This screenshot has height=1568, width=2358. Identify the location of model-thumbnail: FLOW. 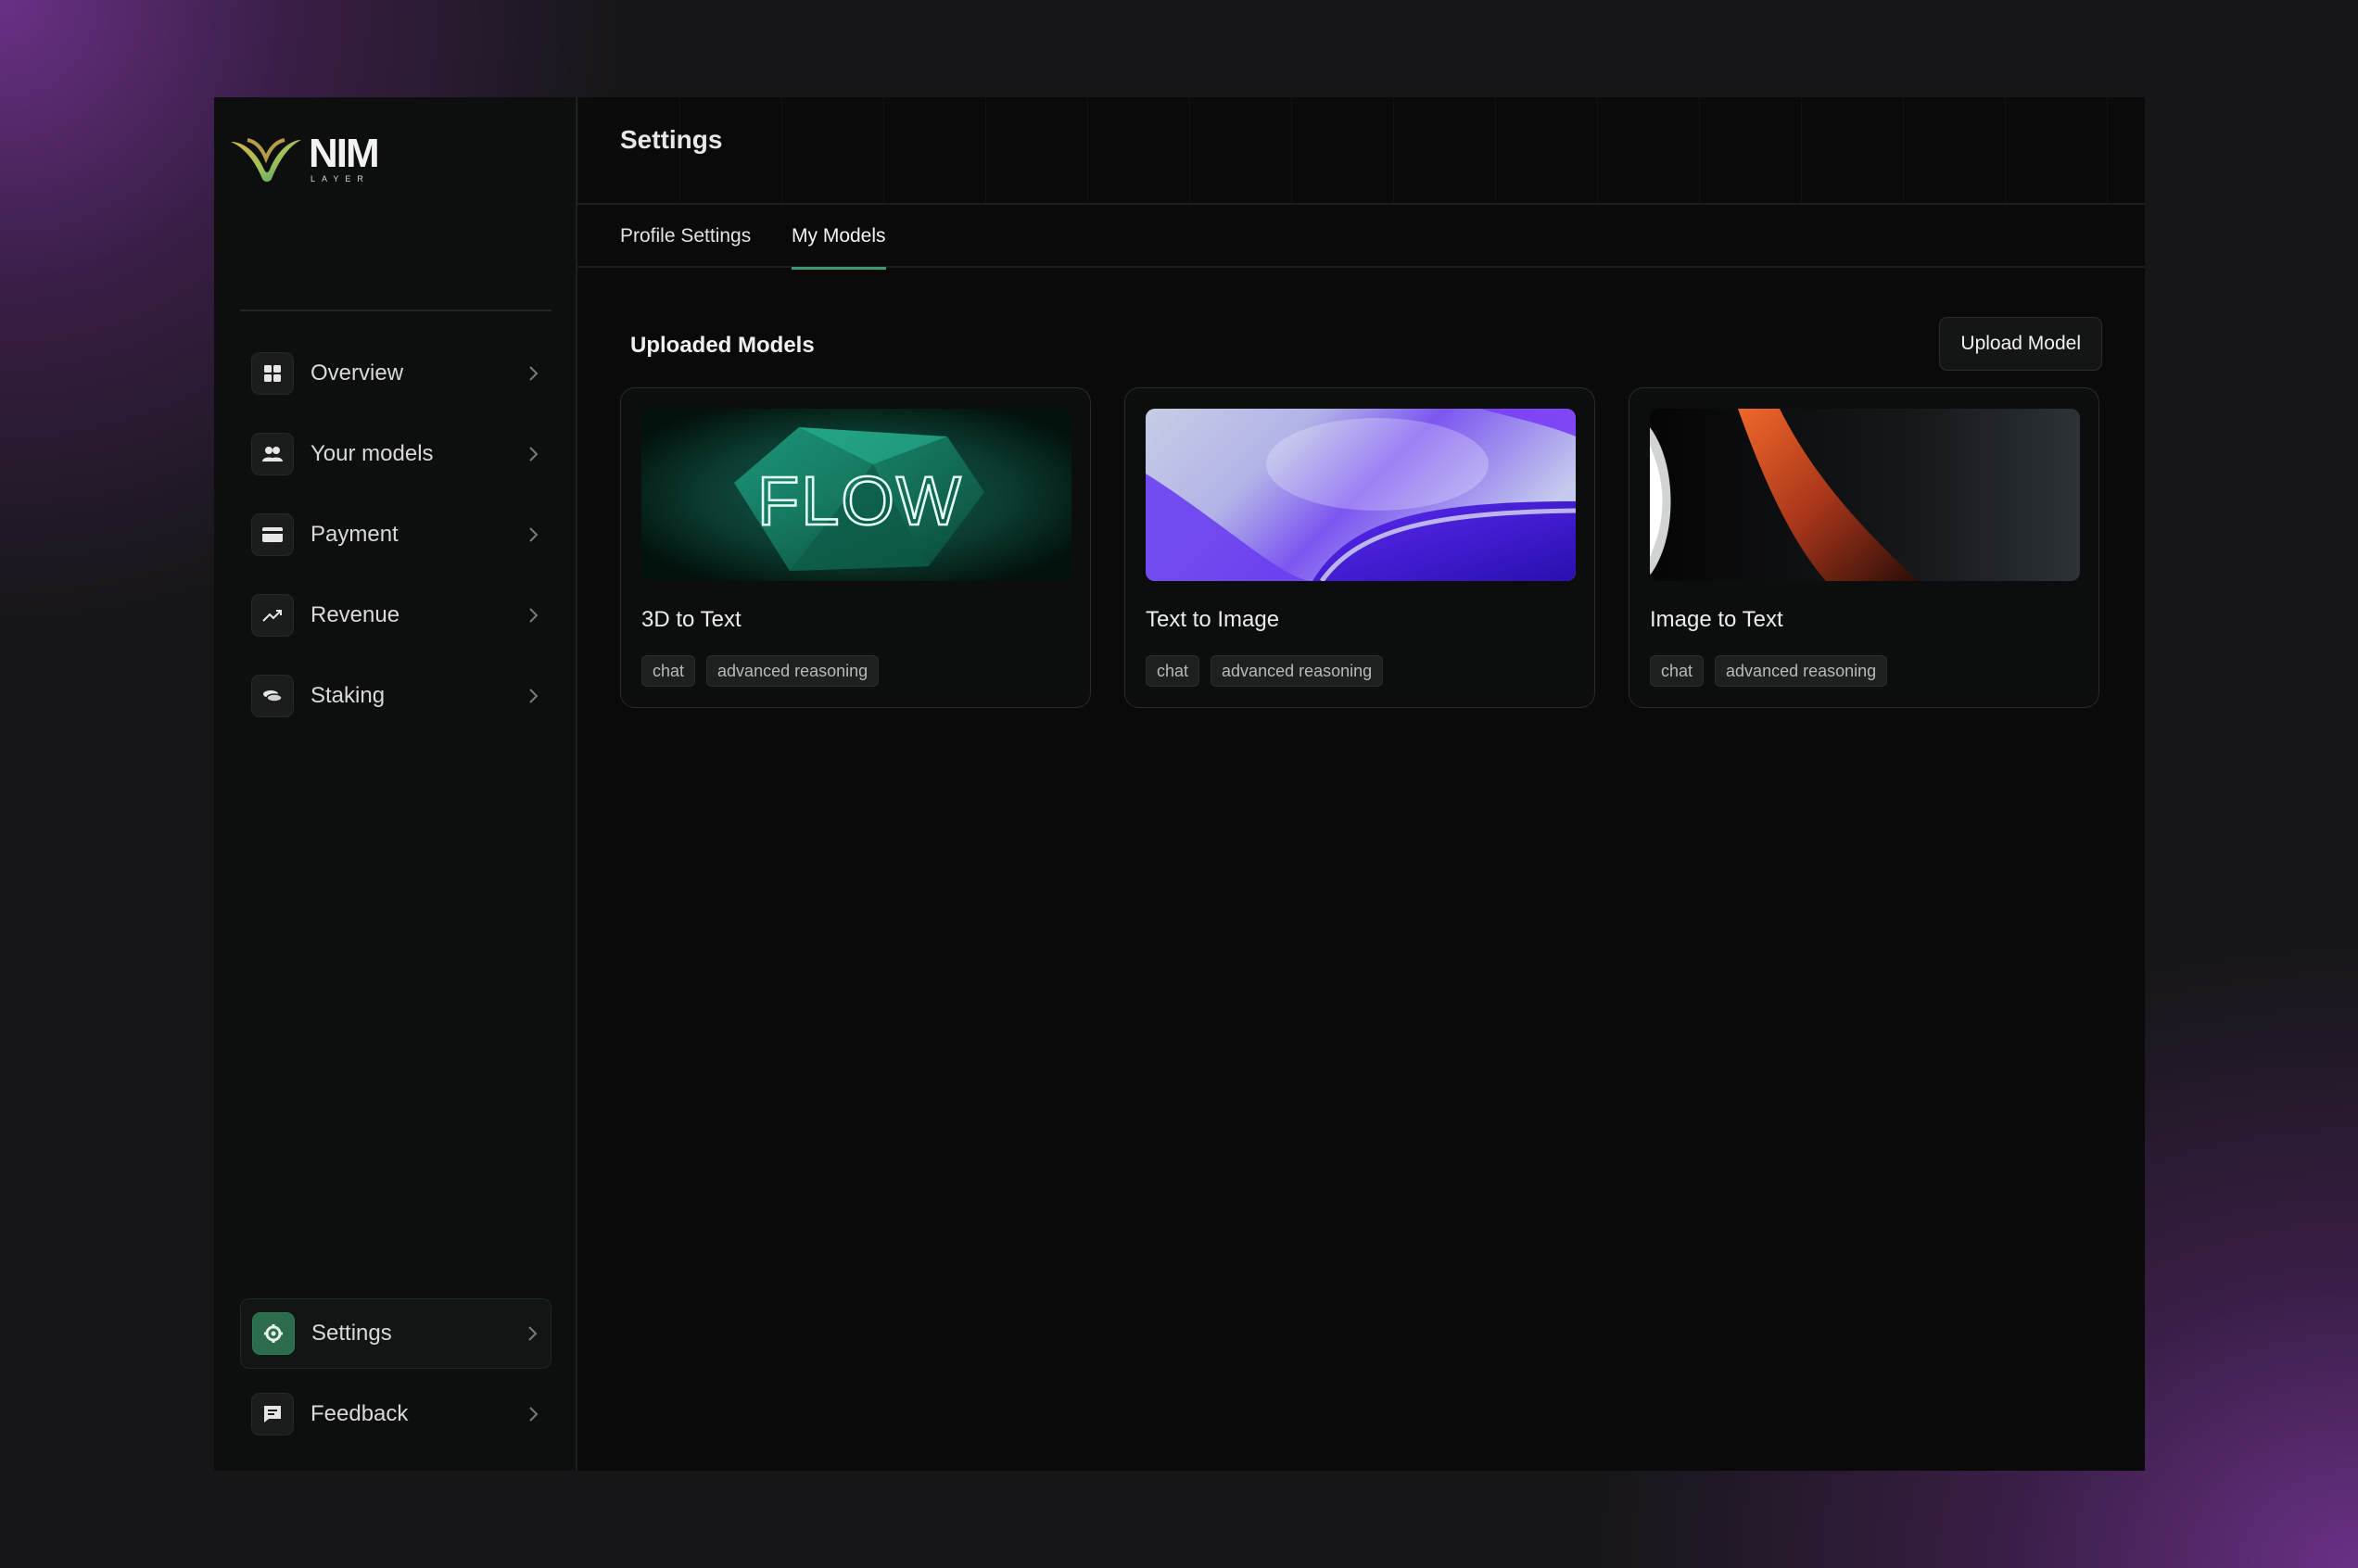
(856, 495).